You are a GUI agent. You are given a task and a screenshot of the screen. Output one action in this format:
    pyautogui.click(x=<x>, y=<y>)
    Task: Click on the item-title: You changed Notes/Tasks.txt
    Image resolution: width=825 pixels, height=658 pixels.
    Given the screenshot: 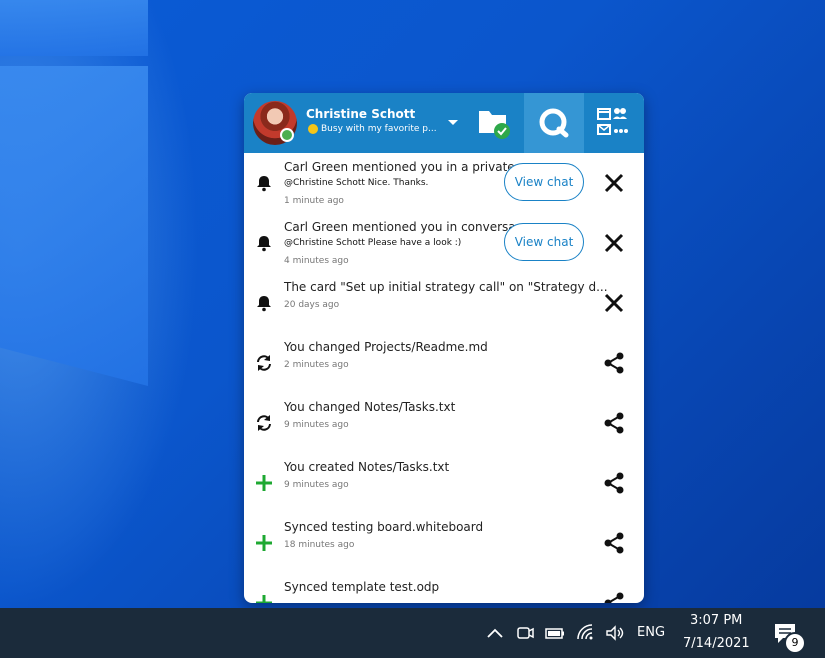 What is the action you would take?
    pyautogui.click(x=370, y=407)
    